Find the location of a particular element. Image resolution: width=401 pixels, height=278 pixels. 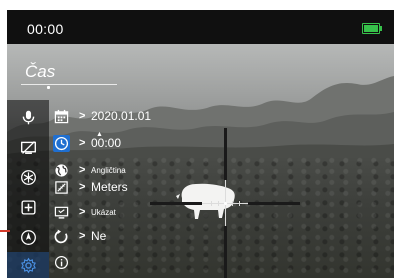

settings-sidebar is located at coordinates (28, 182).